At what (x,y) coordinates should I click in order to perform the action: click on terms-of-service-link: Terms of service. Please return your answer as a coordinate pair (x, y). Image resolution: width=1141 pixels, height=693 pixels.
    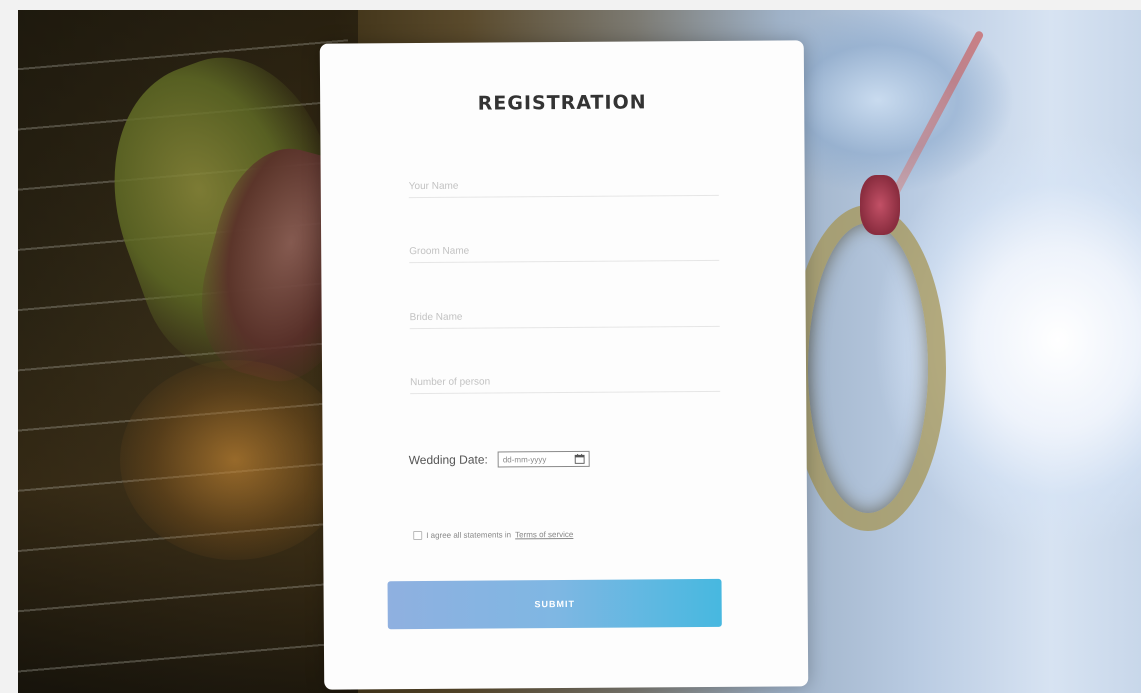
    Looking at the image, I should click on (544, 534).